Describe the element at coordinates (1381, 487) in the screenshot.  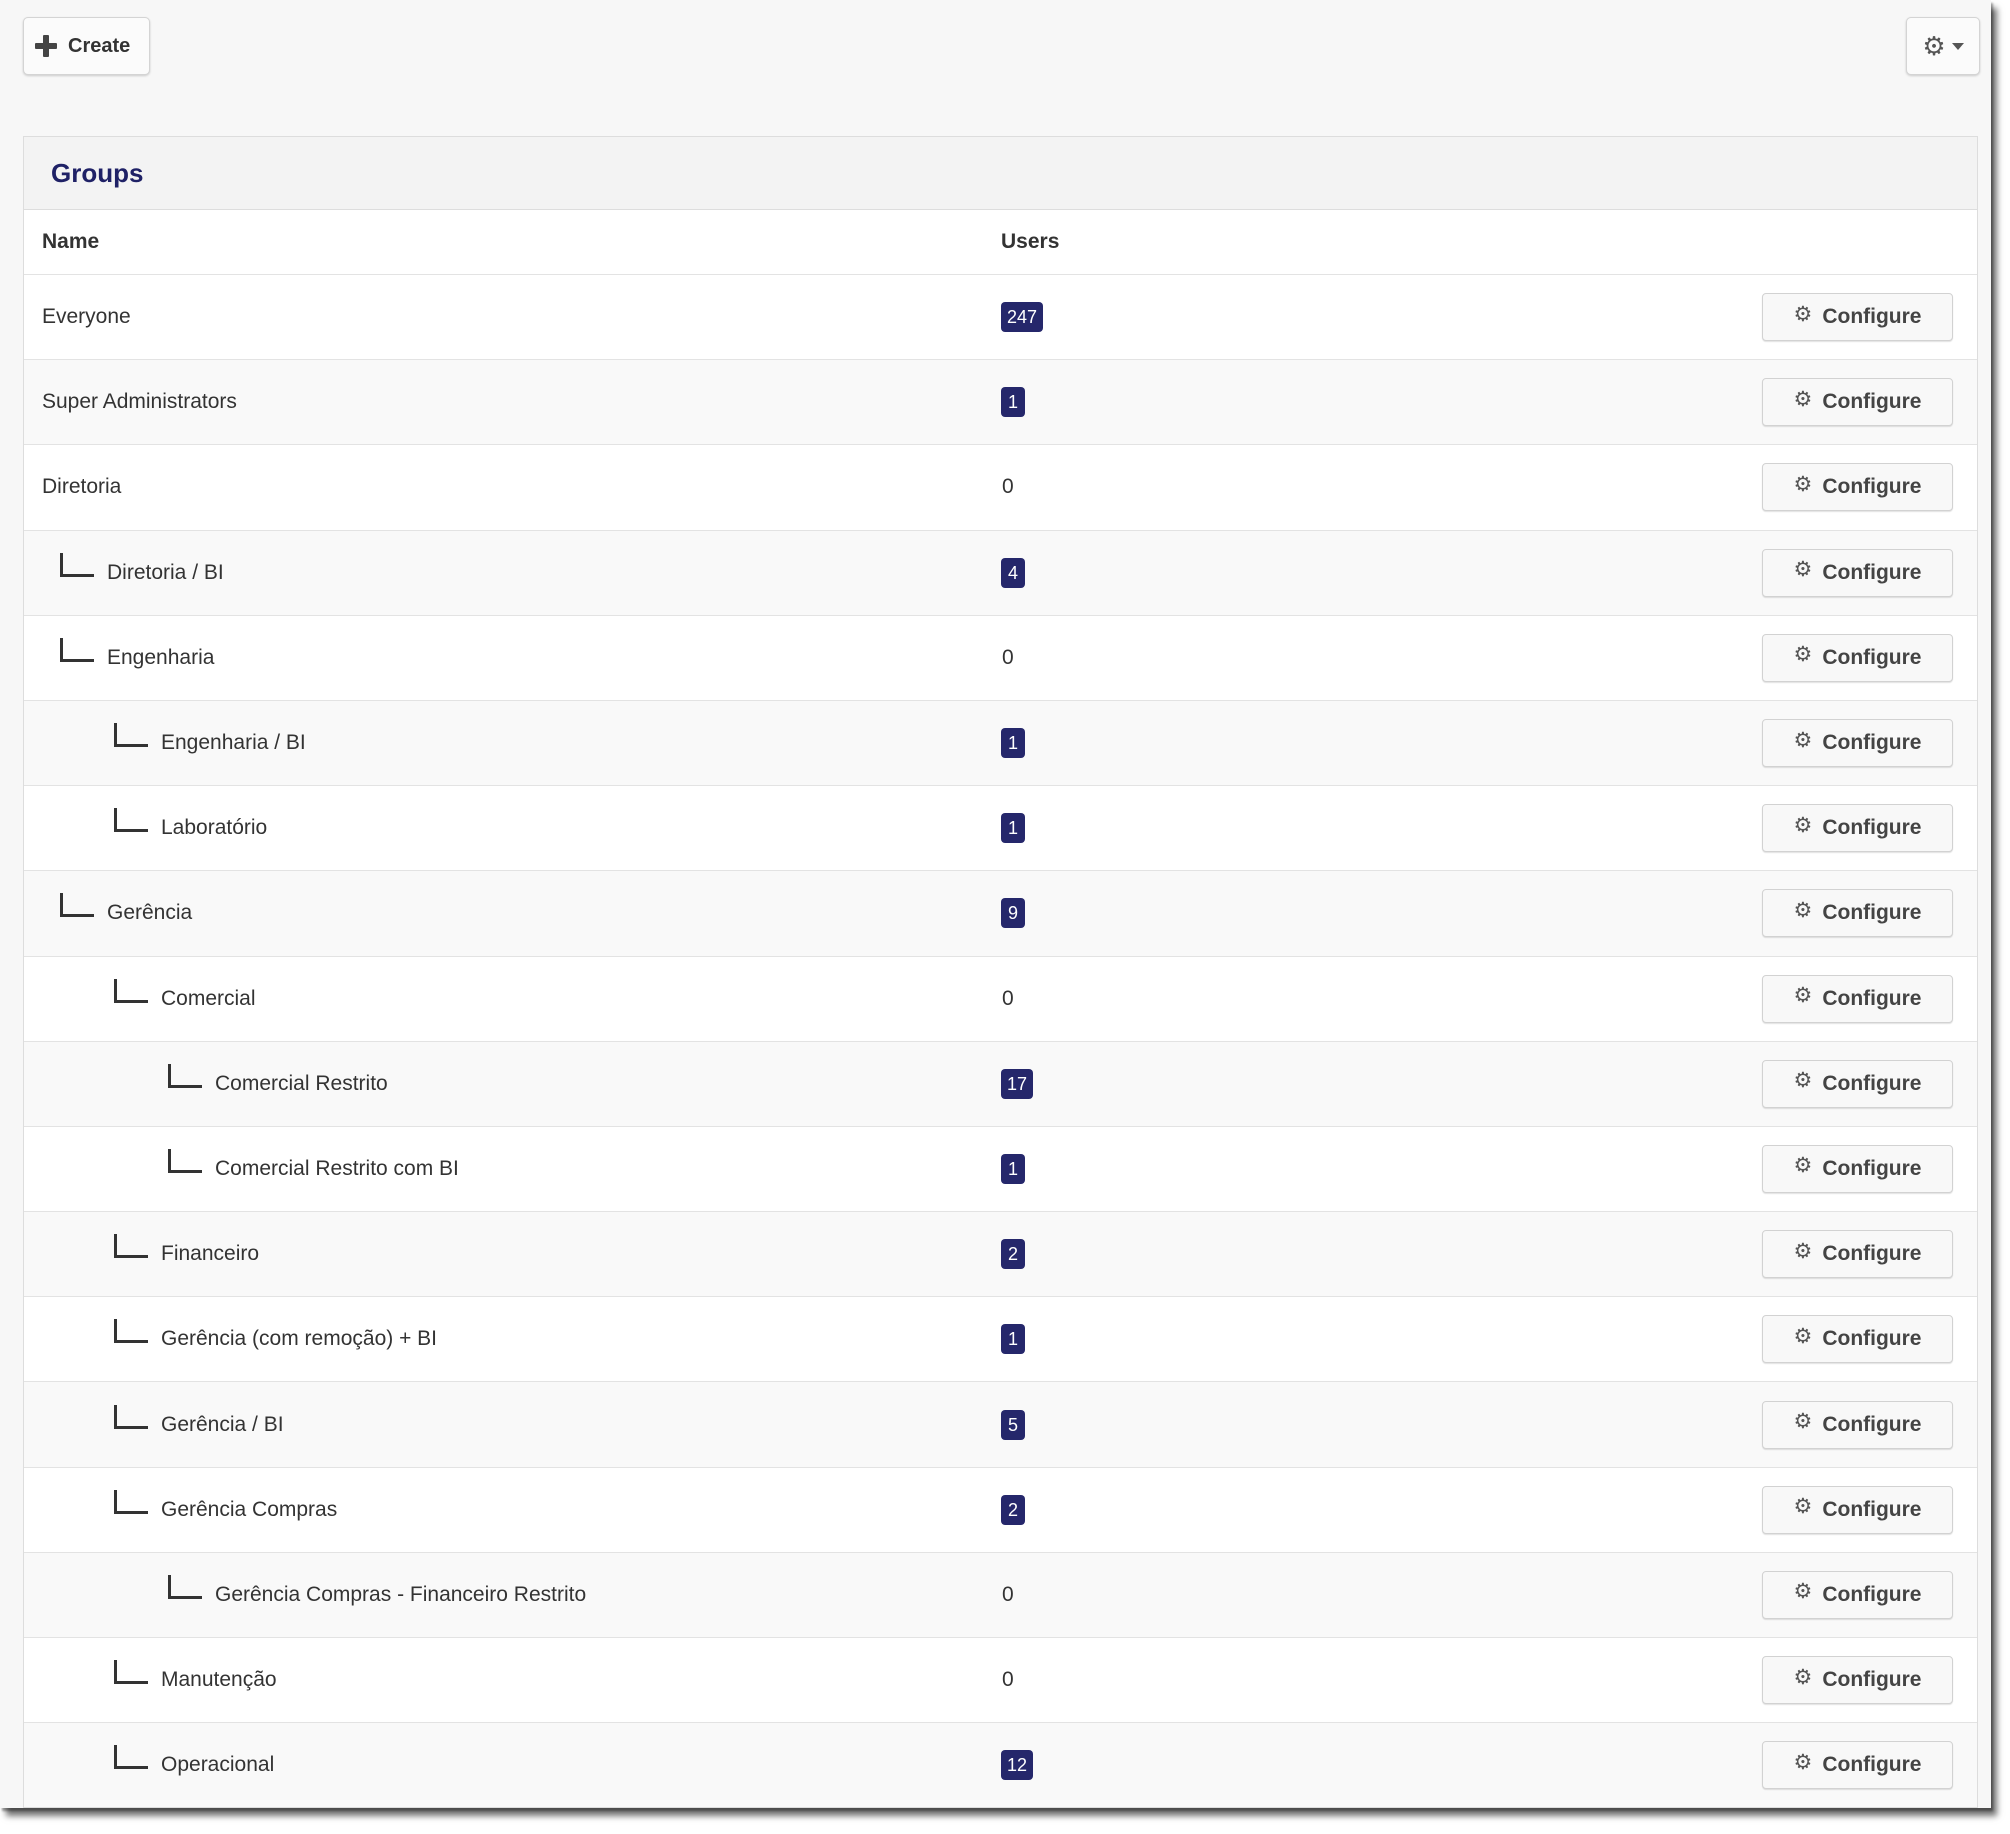
I see `group-users-cell: 0` at that location.